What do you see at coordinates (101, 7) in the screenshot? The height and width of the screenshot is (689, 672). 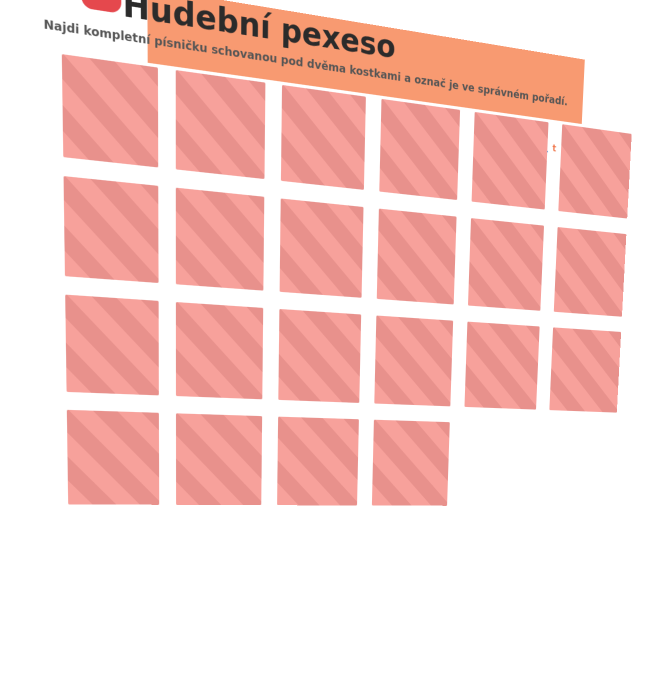 I see `app-logo-icon` at bounding box center [101, 7].